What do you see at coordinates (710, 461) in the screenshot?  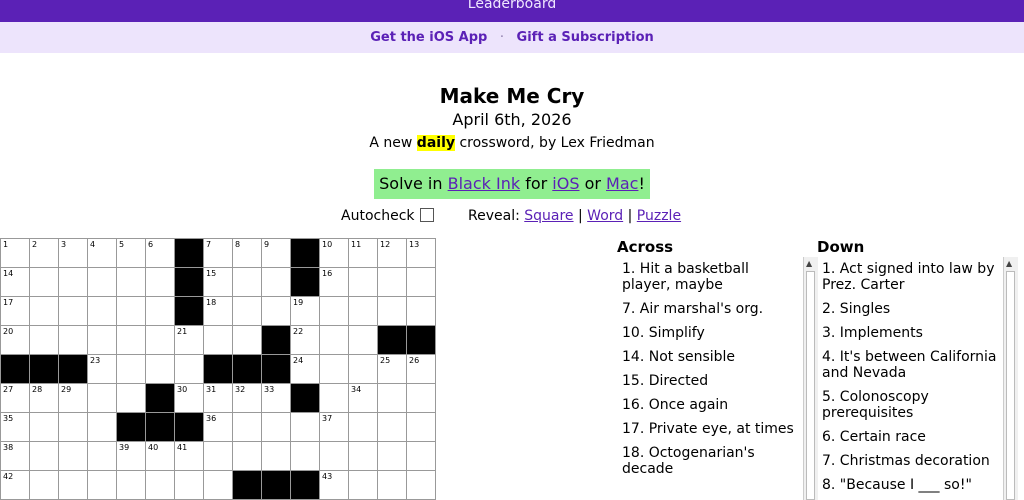 I see `across-clue: 18. Octogenarian's decade` at bounding box center [710, 461].